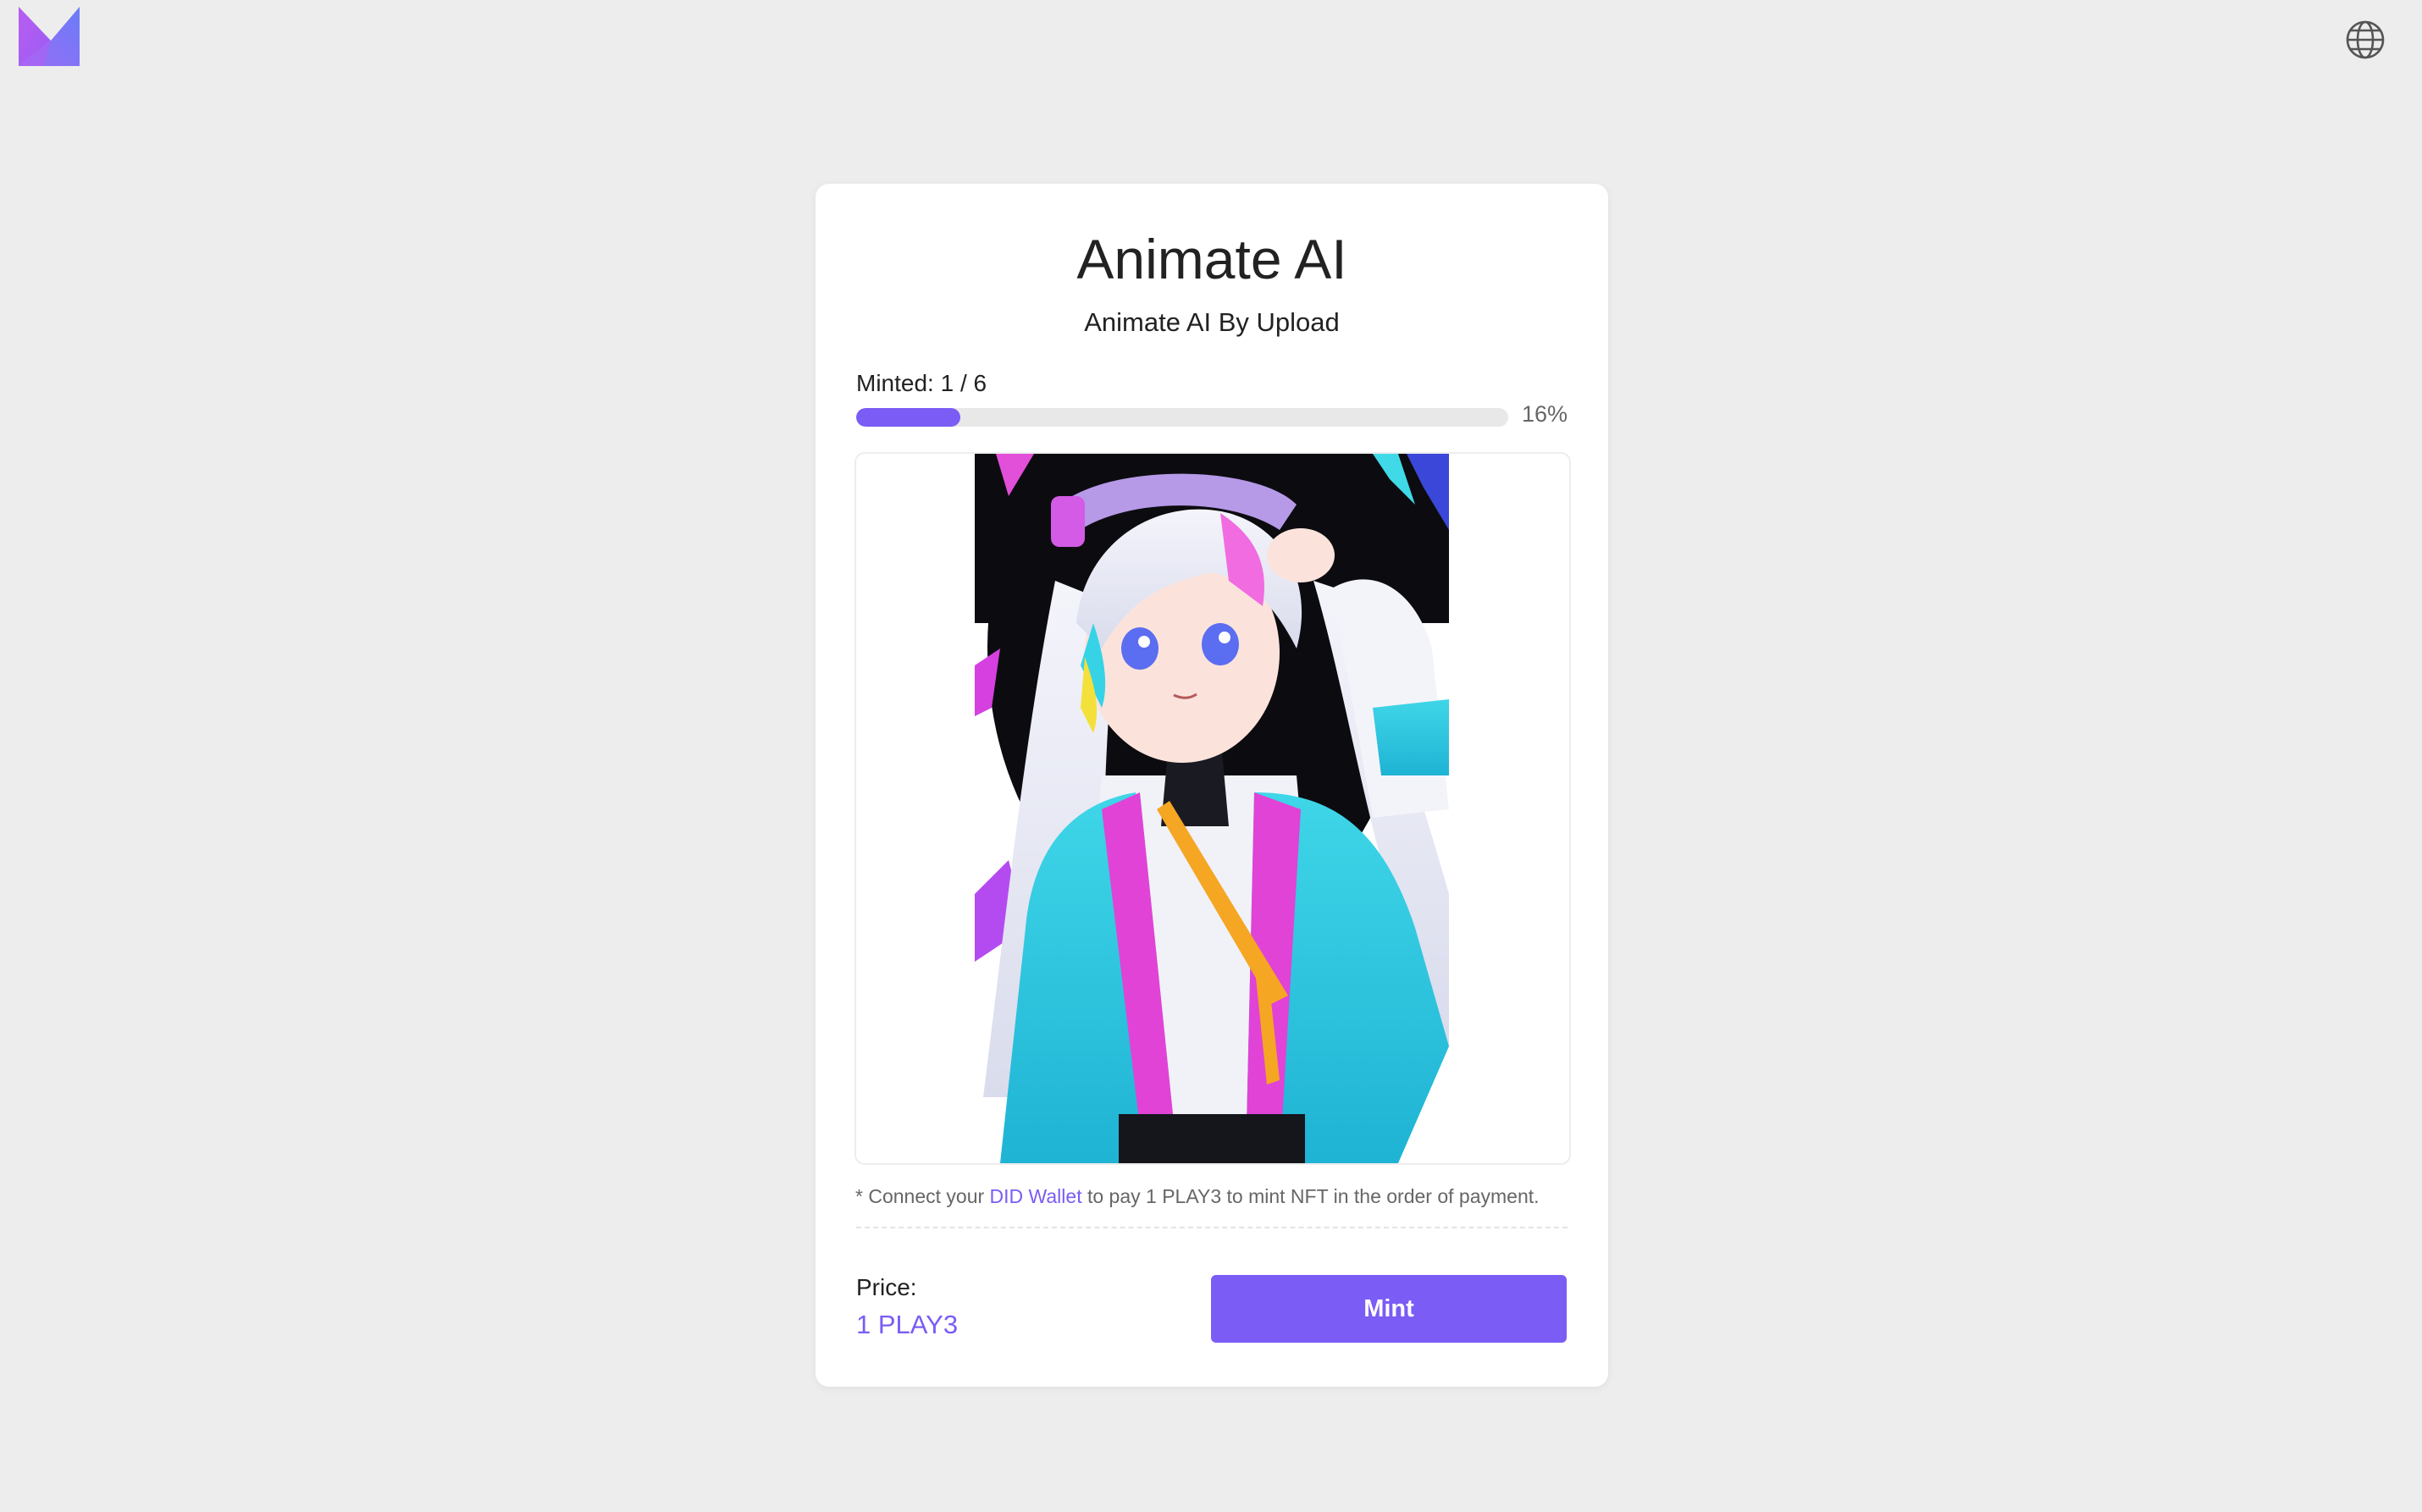 This screenshot has height=1512, width=2422. Describe the element at coordinates (1545, 414) in the screenshot. I see `mint-progress-percent: 16%` at that location.